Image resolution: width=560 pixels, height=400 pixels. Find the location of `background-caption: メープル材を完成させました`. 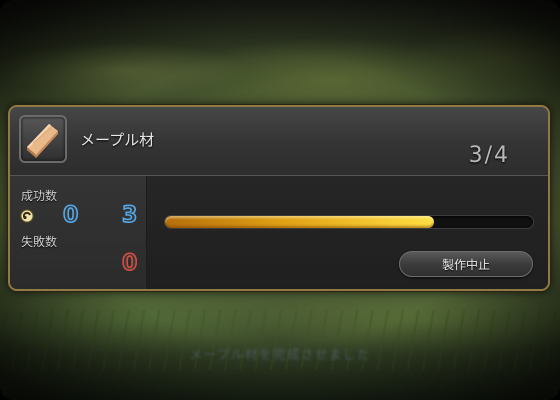

background-caption: メープル材を完成させました is located at coordinates (280, 355).